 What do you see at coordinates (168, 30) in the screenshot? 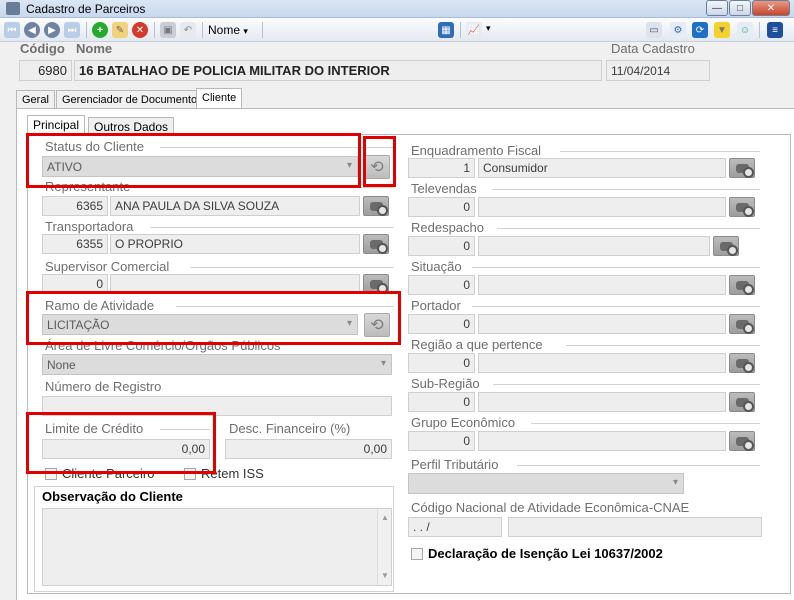
I see `save-icon: ▣` at bounding box center [168, 30].